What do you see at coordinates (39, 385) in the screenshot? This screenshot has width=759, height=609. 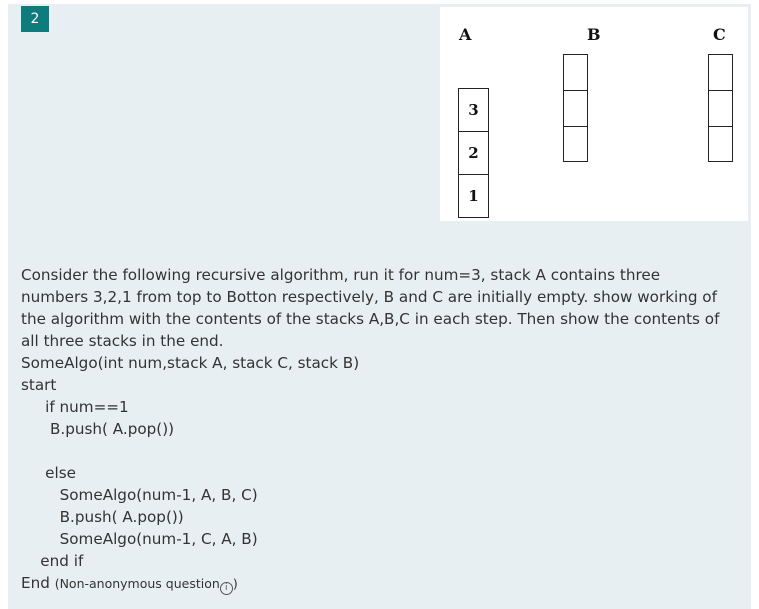 I see `code-line: start` at bounding box center [39, 385].